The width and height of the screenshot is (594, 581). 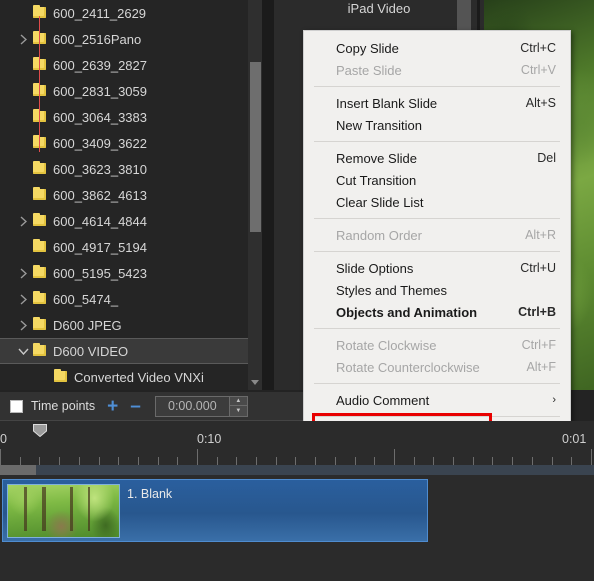 I want to click on tree-item-label: 600_2639_2827, so click(x=100, y=65).